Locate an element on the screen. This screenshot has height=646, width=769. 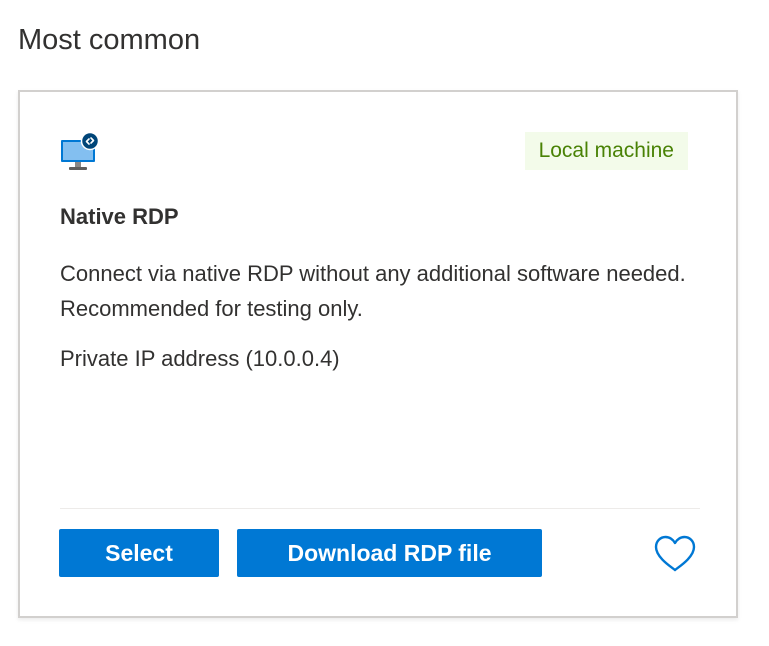
local-machine-badge: Local machine is located at coordinates (606, 151).